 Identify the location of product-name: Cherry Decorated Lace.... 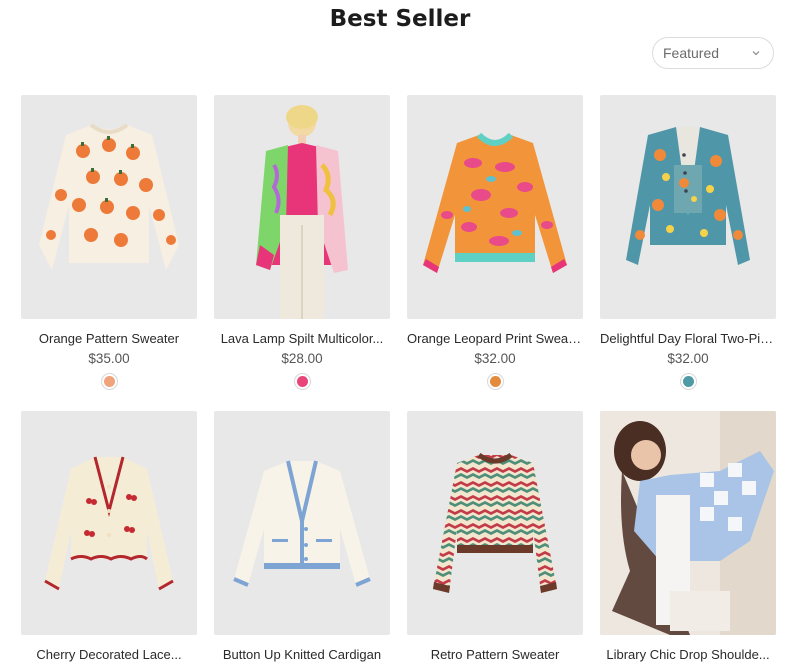
(109, 654).